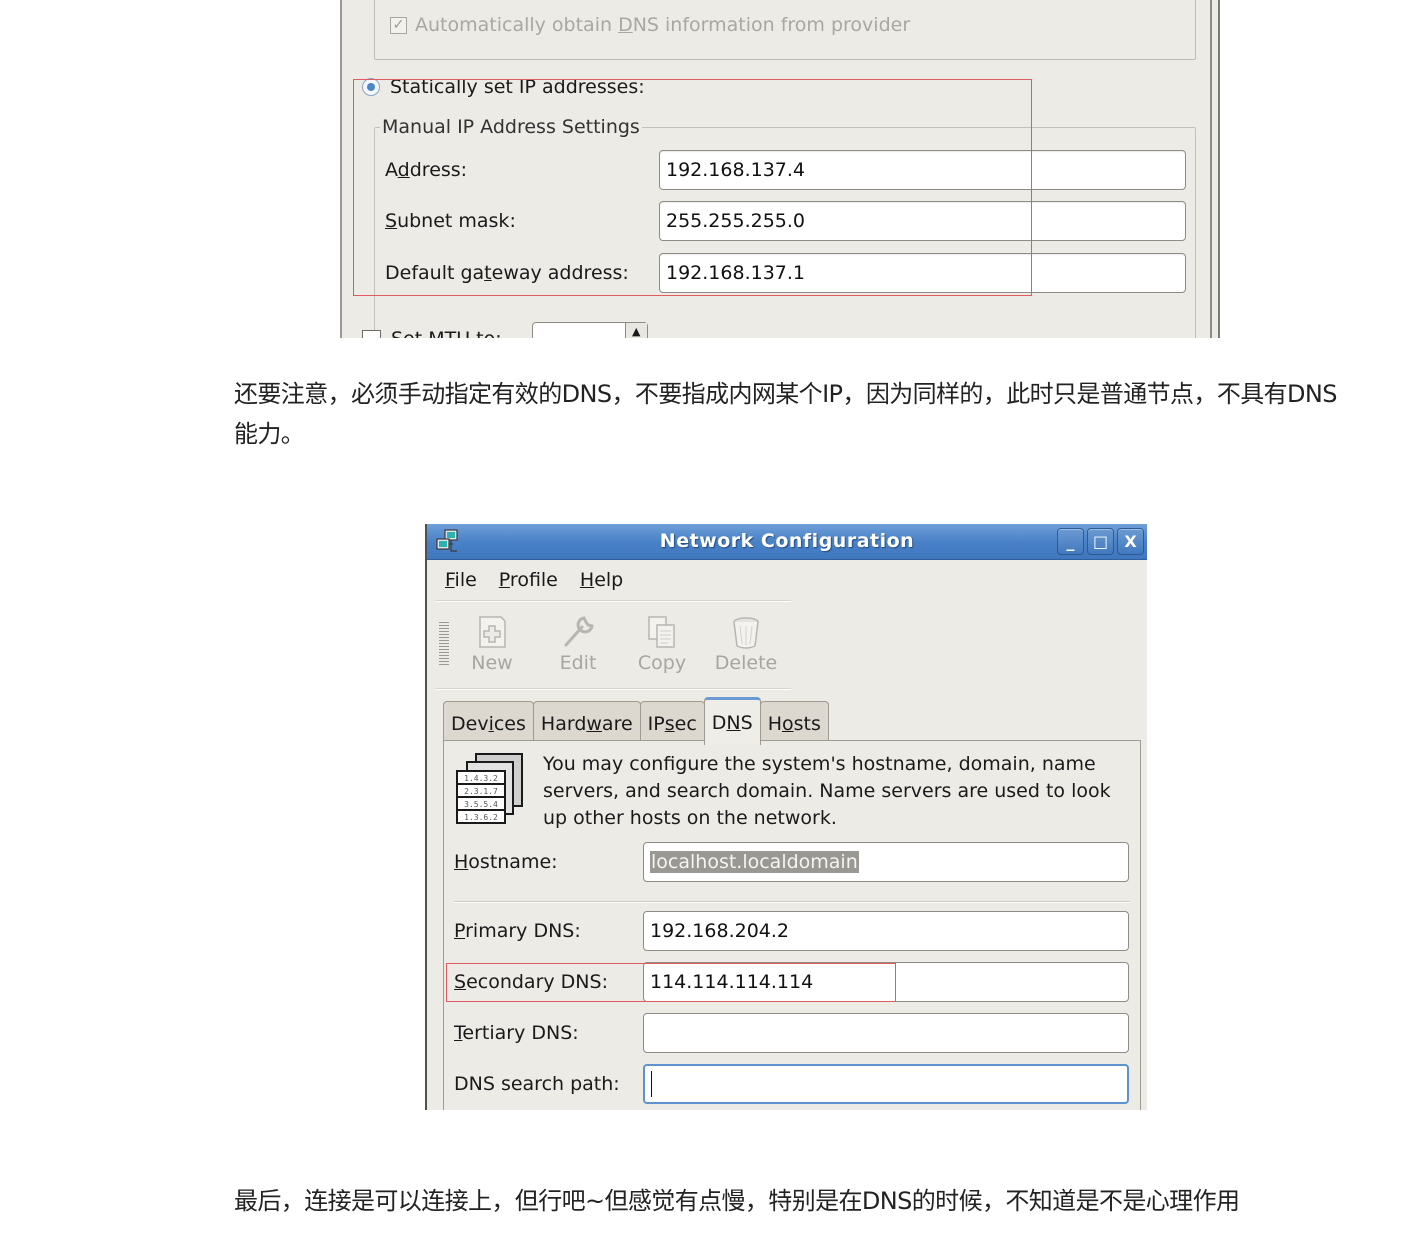  I want to click on new-label: New, so click(492, 663).